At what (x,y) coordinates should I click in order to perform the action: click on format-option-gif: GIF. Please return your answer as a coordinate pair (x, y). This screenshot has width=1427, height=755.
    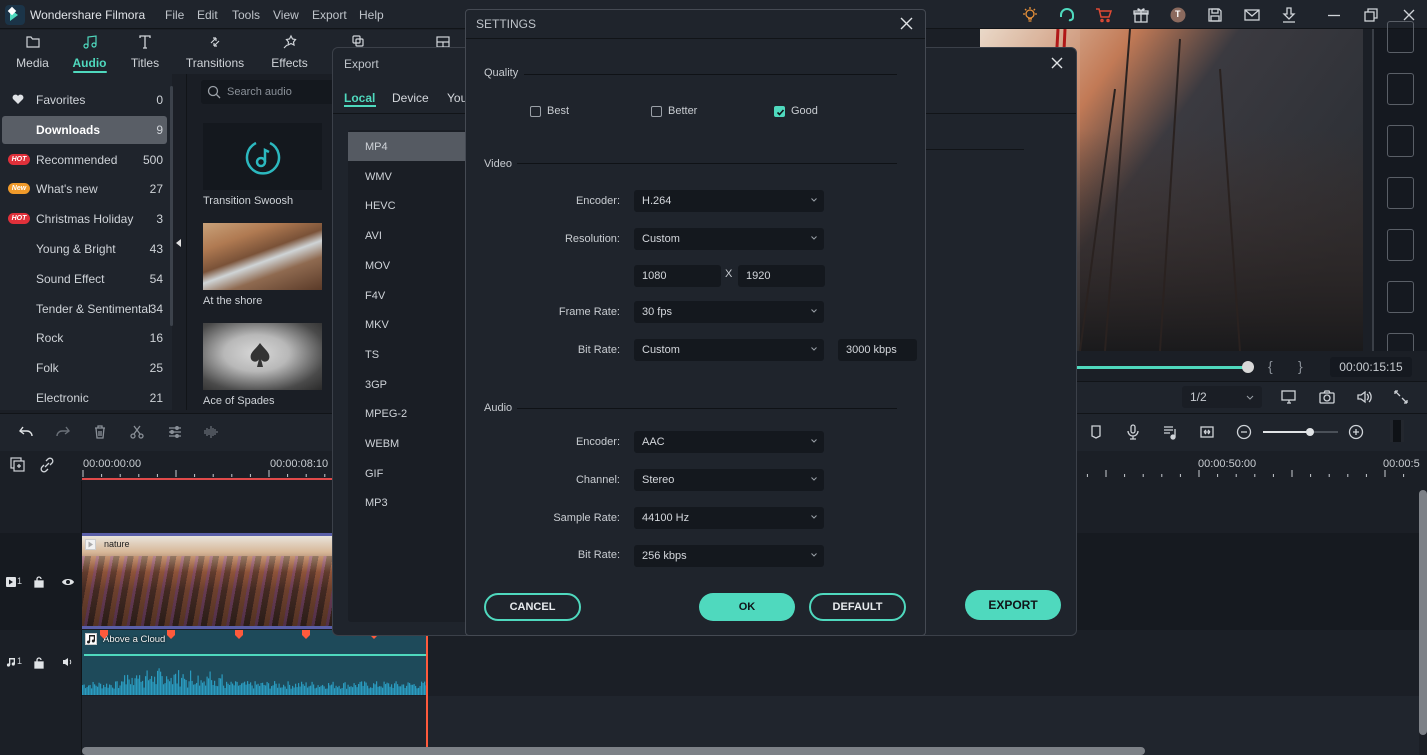
    Looking at the image, I should click on (407, 473).